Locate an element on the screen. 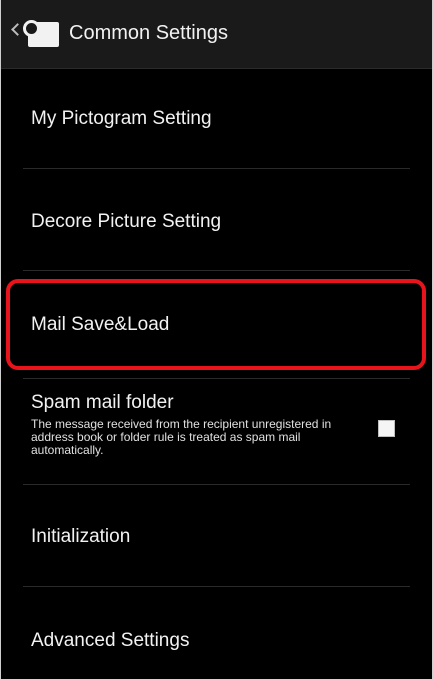  setting-label: Mail Save&Load is located at coordinates (100, 324).